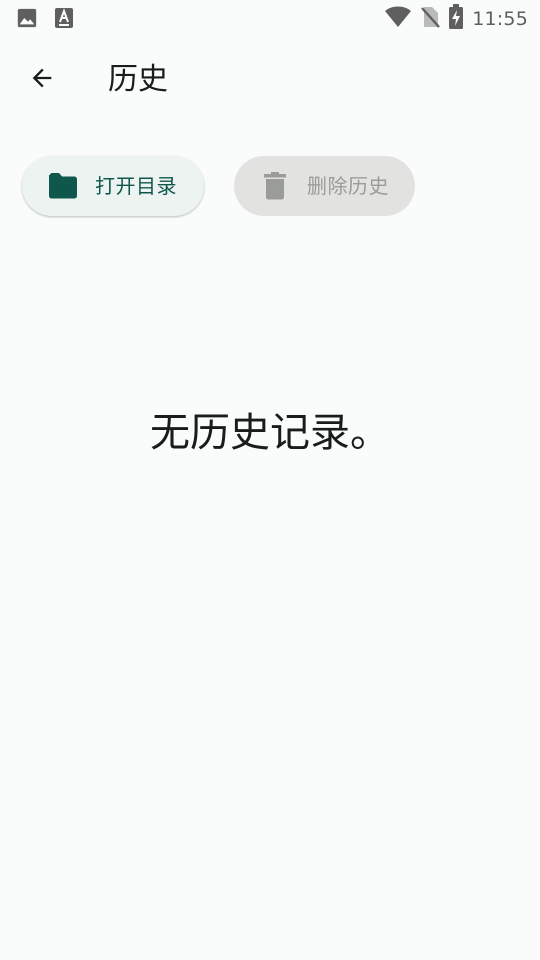 The image size is (540, 960). Describe the element at coordinates (270, 80) in the screenshot. I see `app-bar: 历史` at that location.